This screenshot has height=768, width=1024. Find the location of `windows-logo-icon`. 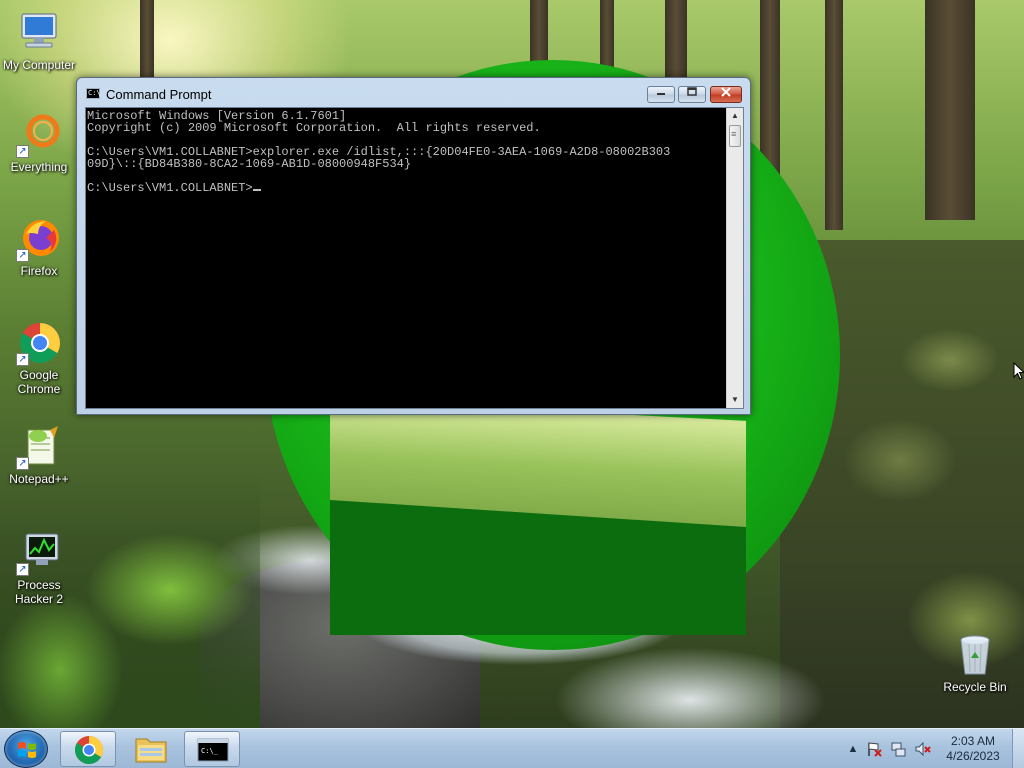

windows-logo-icon is located at coordinates (27, 750).